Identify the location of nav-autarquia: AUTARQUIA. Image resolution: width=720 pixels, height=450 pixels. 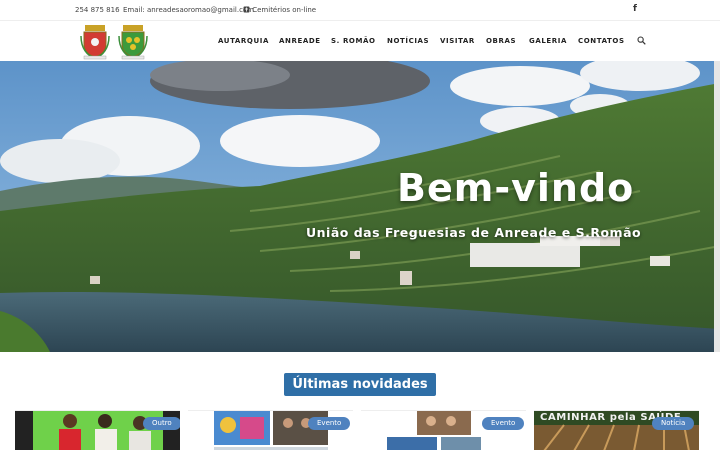
(243, 41).